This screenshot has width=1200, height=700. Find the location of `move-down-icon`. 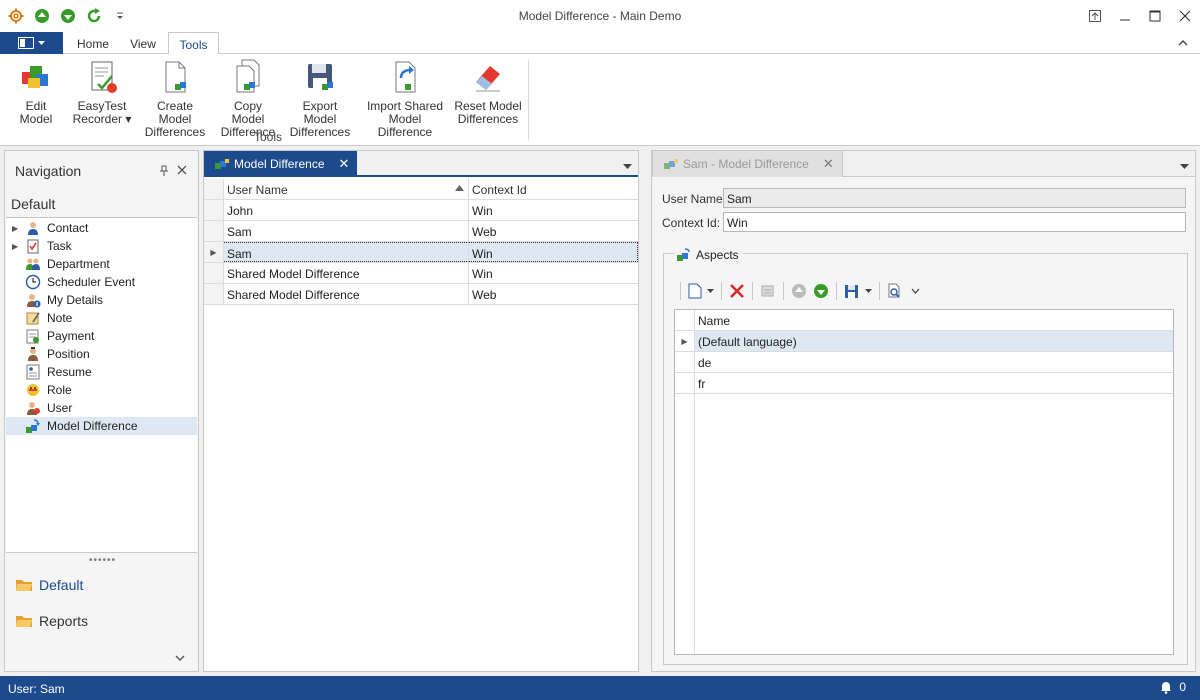

move-down-icon is located at coordinates (821, 291).